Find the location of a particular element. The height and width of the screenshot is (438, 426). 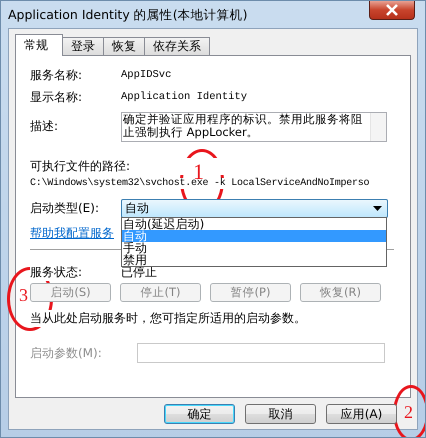

annotation-number: 3 is located at coordinates (23, 295).